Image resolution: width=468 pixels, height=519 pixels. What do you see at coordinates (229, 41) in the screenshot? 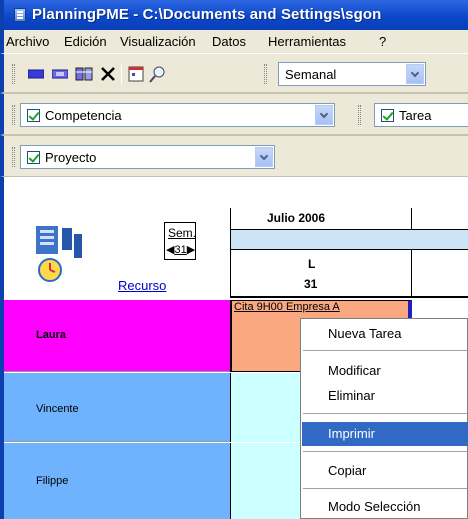
I see `menu-datos: Datos` at bounding box center [229, 41].